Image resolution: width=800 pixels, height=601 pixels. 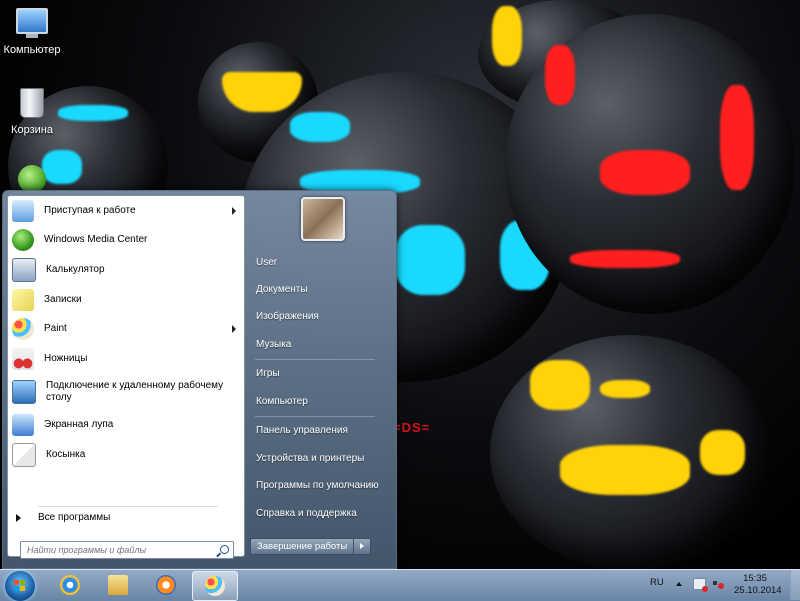 I want to click on place-default-programs: Программы по умолчанию, so click(x=317, y=485).